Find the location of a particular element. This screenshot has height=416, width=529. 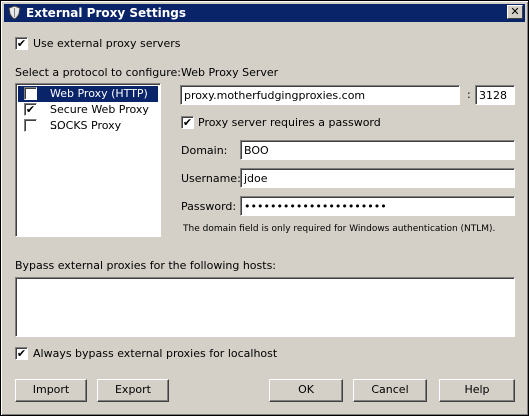

cancel-button: Cancel is located at coordinates (390, 390).